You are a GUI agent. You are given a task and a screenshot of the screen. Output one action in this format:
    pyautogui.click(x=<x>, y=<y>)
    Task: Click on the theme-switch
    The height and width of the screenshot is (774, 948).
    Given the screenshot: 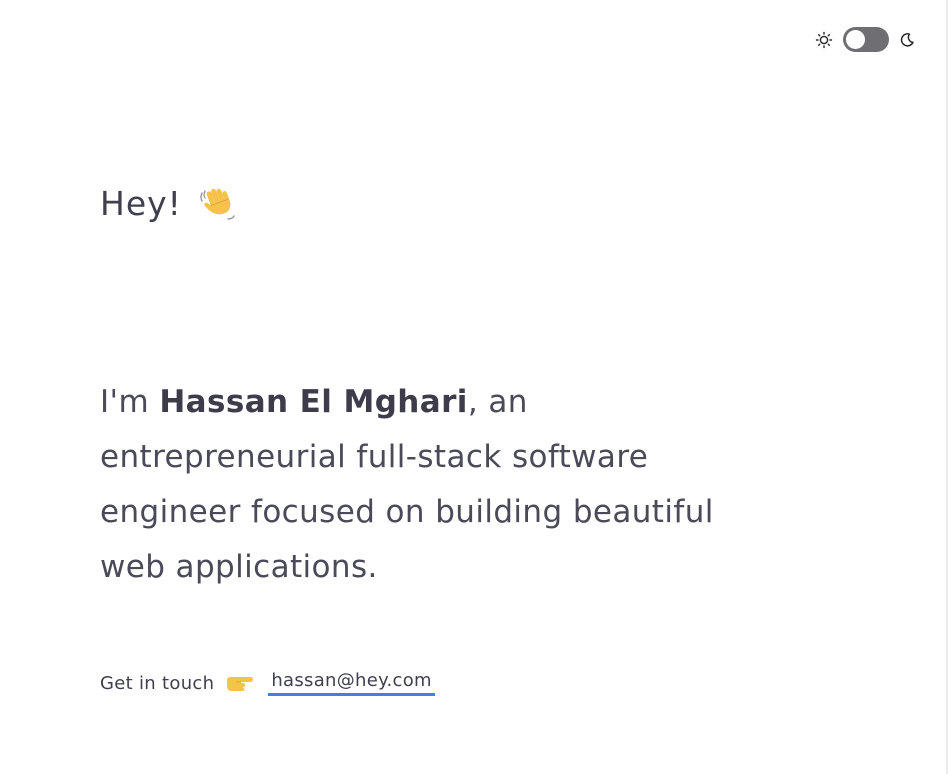 What is the action you would take?
    pyautogui.click(x=866, y=39)
    